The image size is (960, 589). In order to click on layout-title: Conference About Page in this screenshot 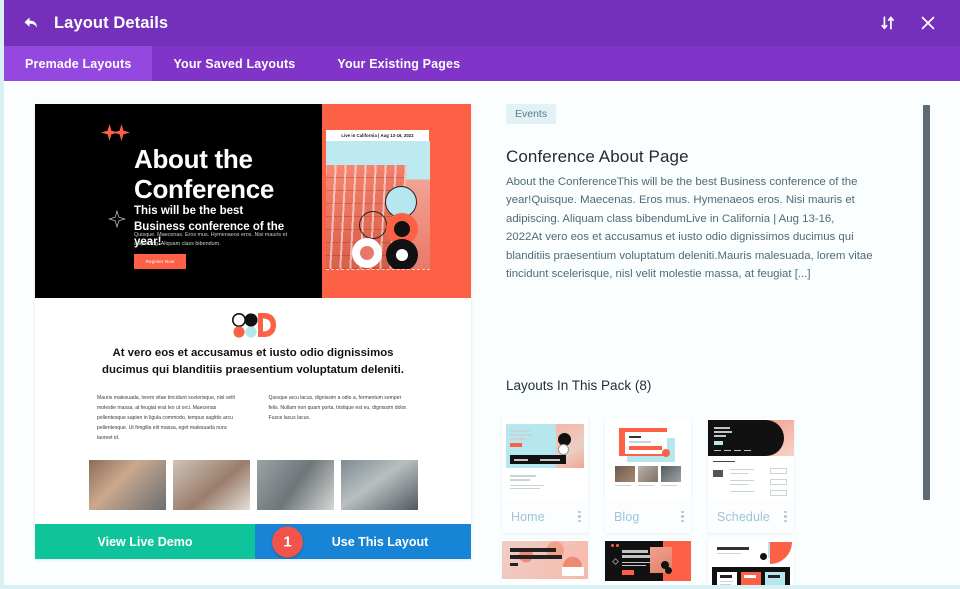, I will do `click(597, 156)`.